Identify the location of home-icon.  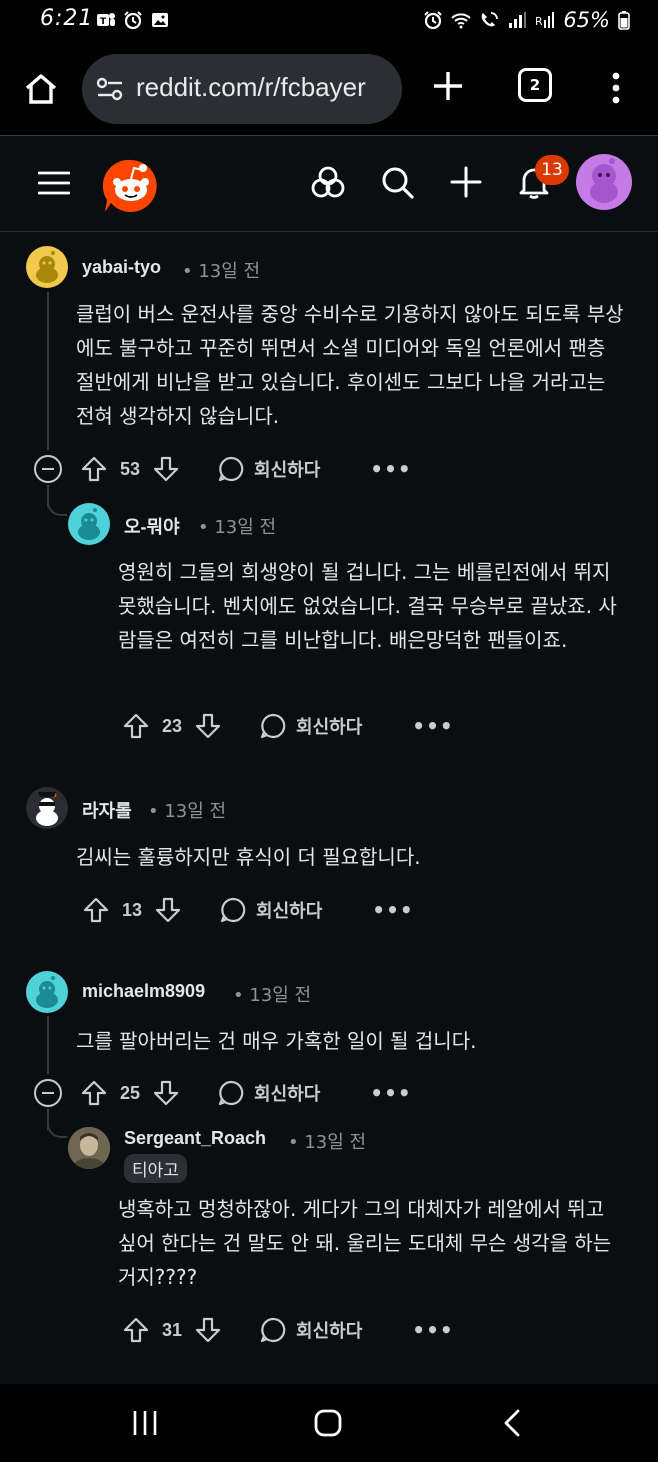
(41, 89).